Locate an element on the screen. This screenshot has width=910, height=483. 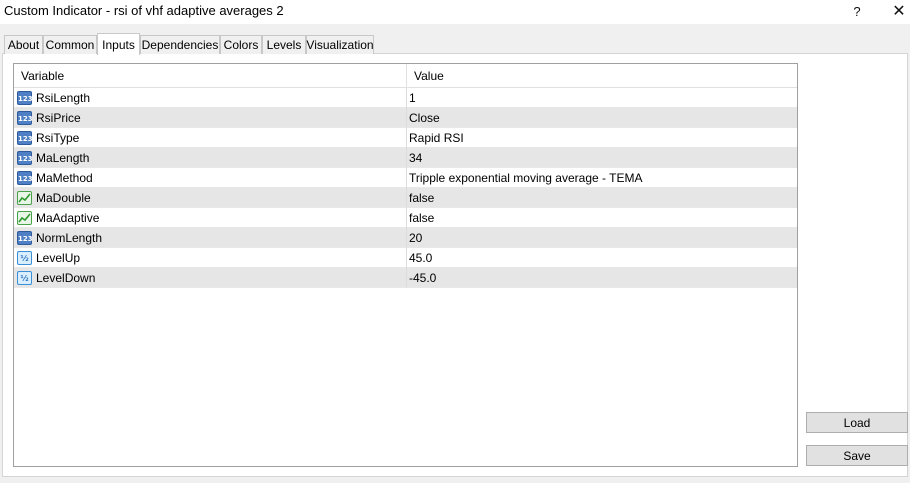
variable-name: NormLength is located at coordinates (69, 238).